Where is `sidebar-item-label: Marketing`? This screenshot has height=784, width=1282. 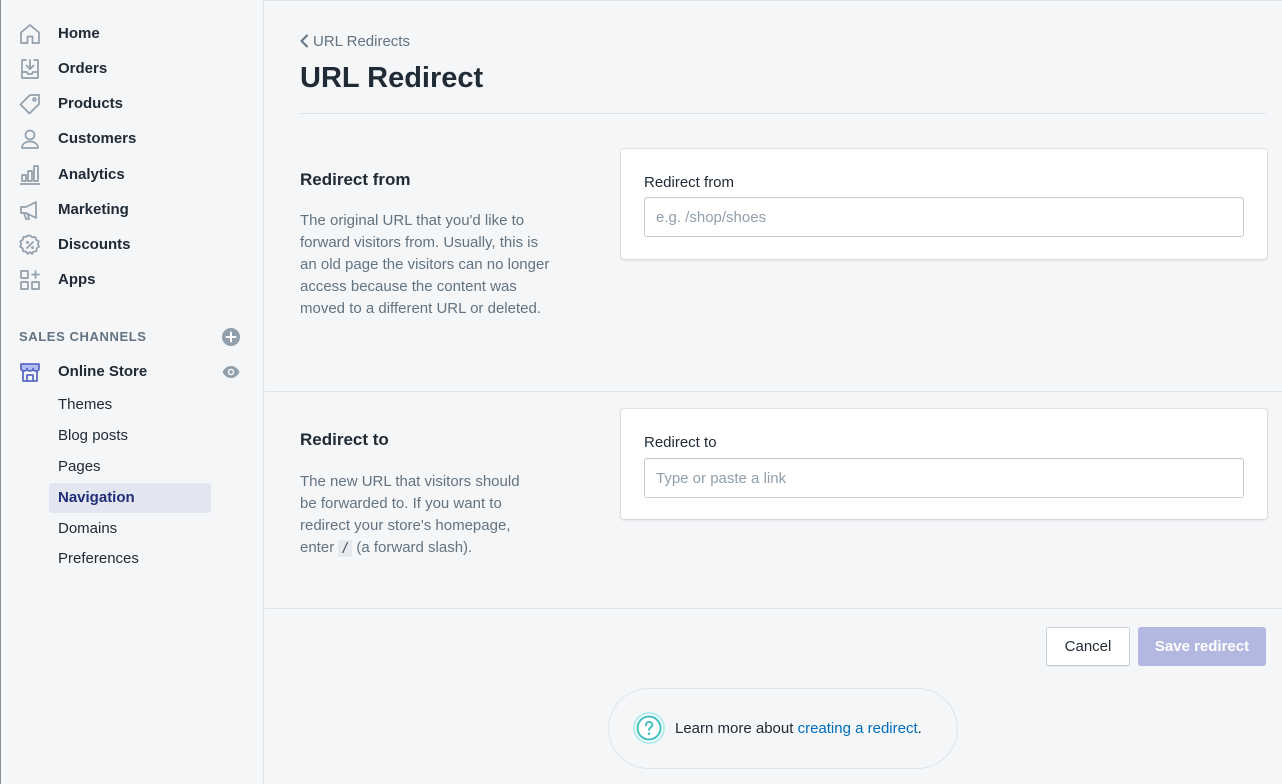 sidebar-item-label: Marketing is located at coordinates (93, 209).